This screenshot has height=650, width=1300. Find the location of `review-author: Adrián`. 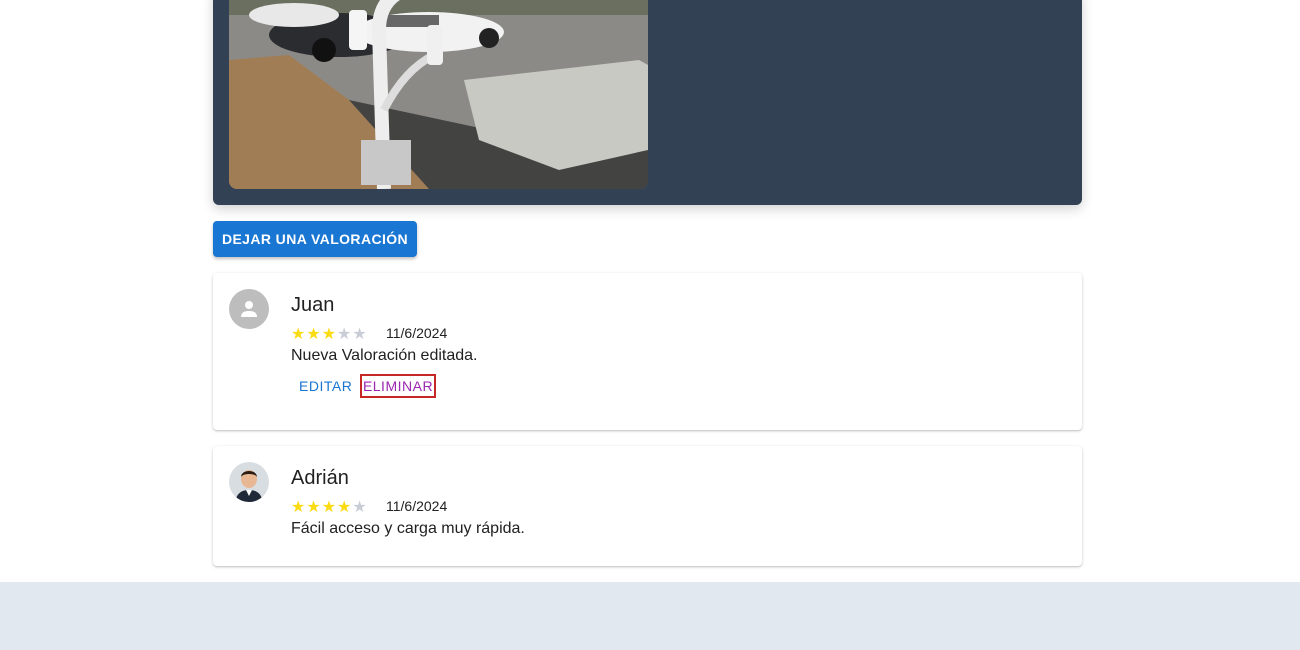

review-author: Adrián is located at coordinates (320, 478).